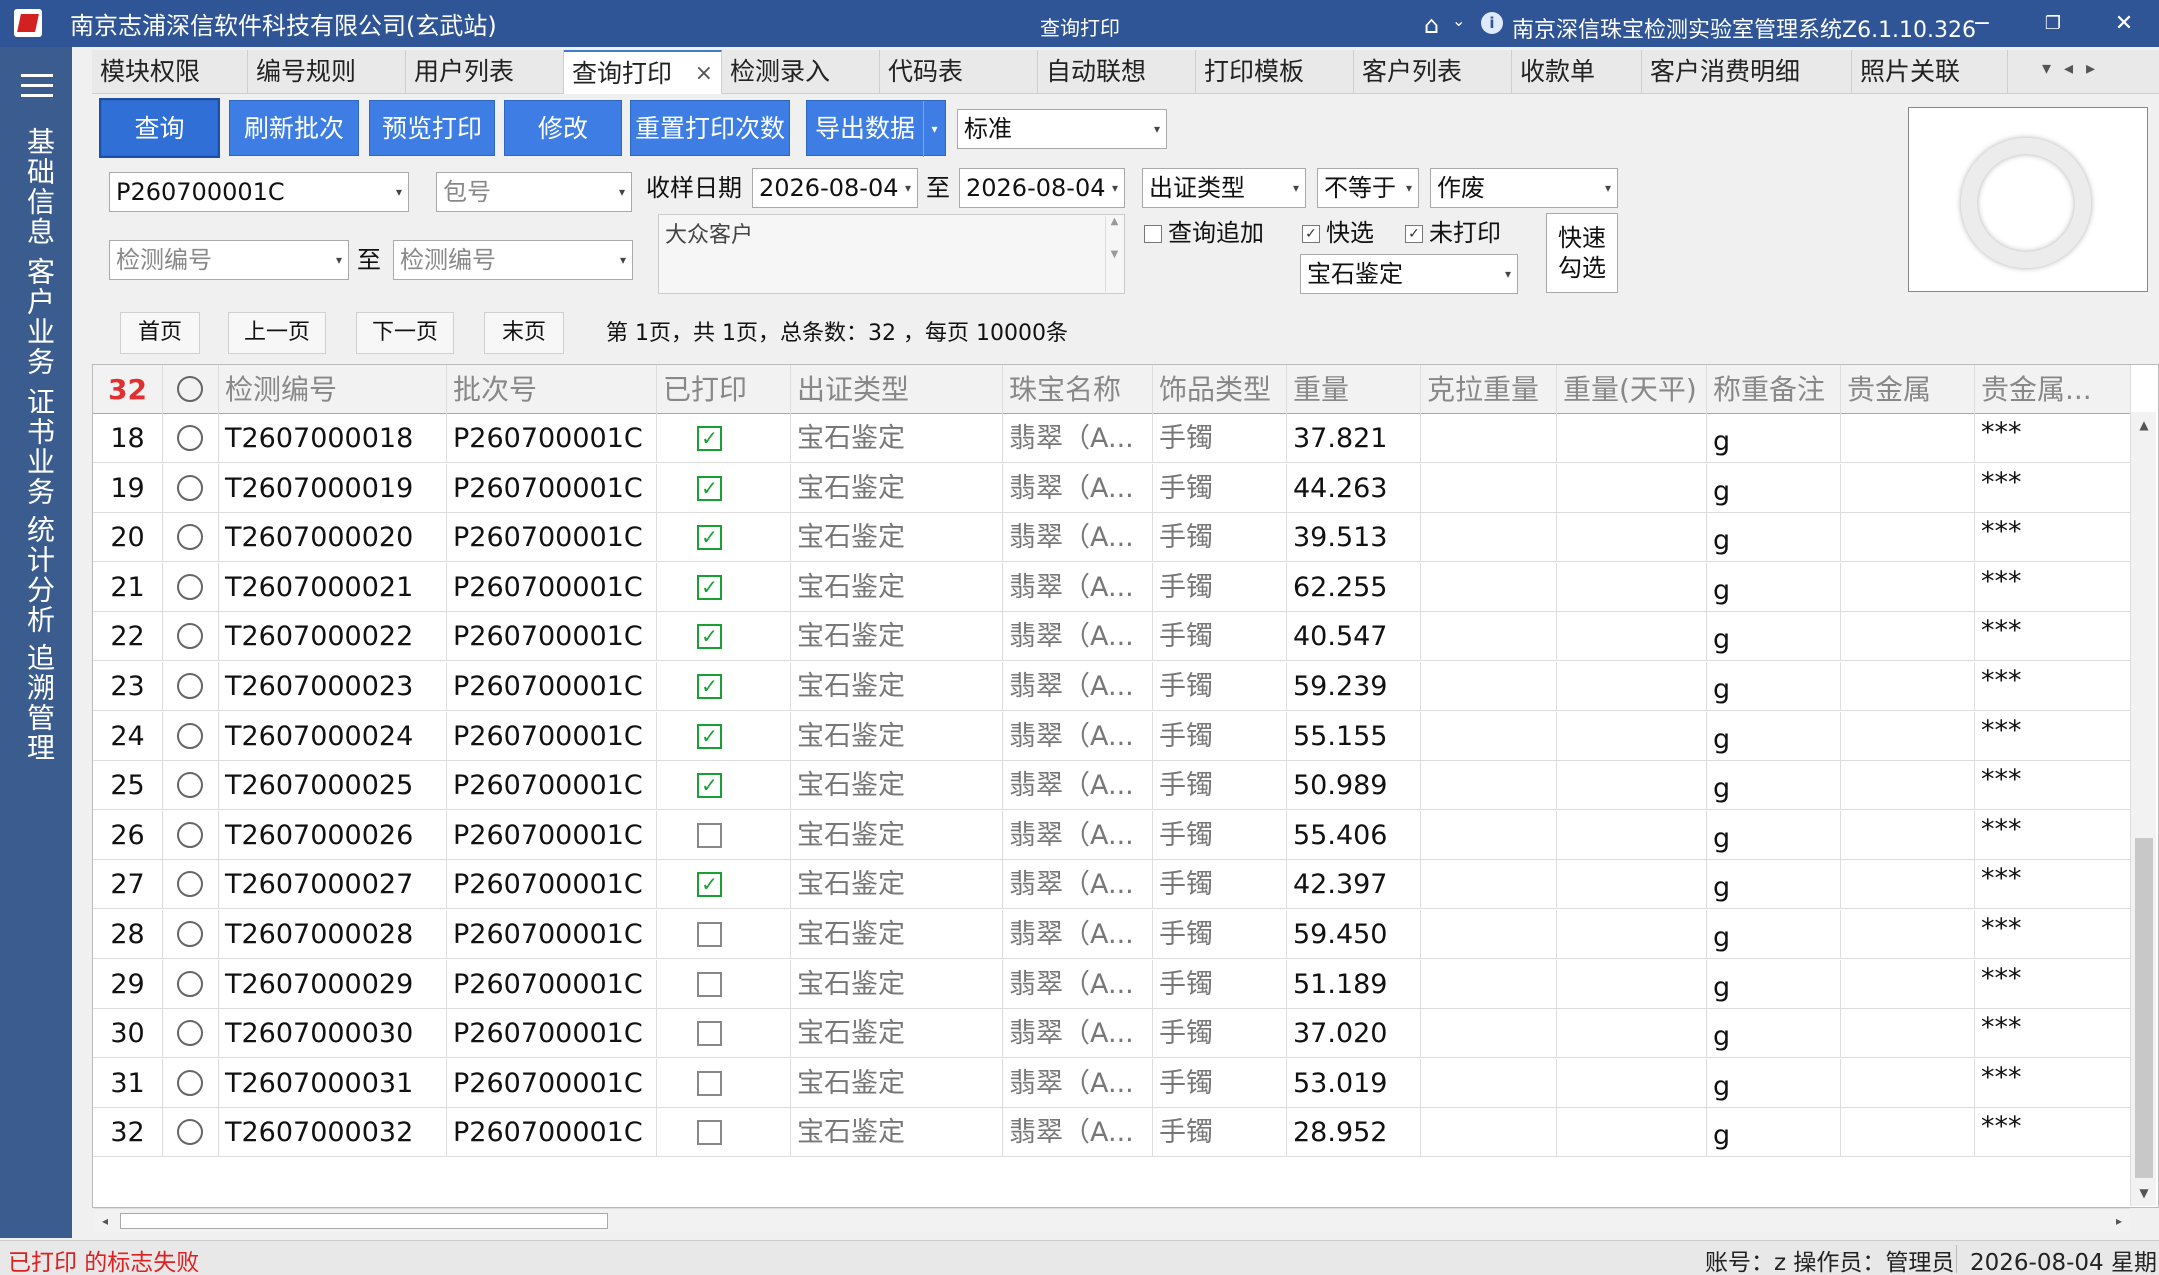  What do you see at coordinates (2053, 24) in the screenshot?
I see `restore-button: ❐` at bounding box center [2053, 24].